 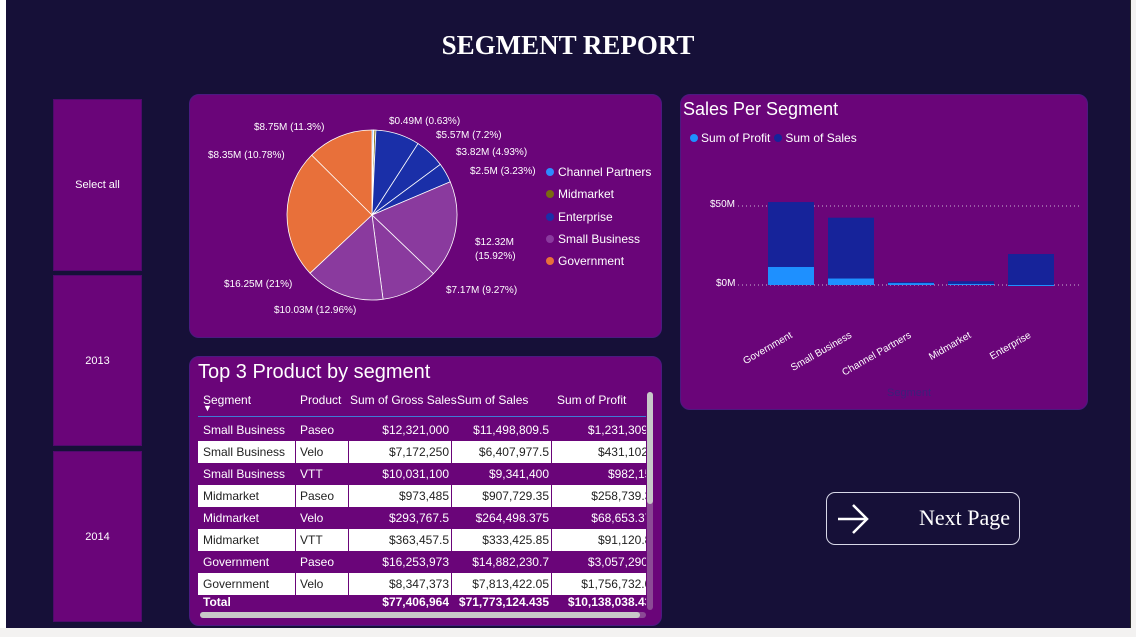 I want to click on table-cell: $333,425.85, so click(x=515, y=540).